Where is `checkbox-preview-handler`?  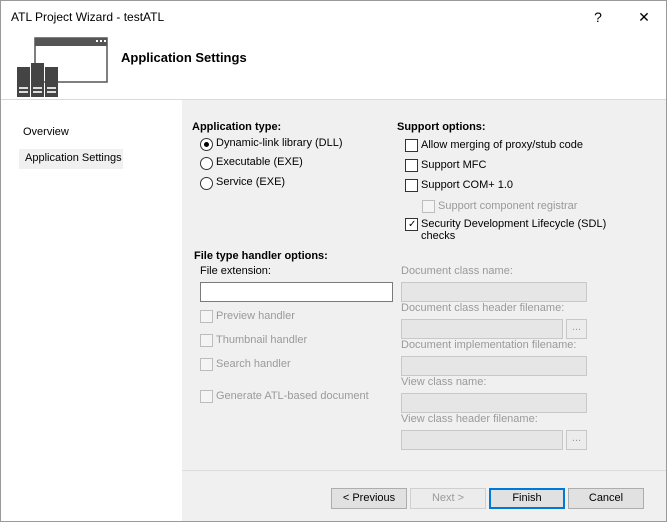
checkbox-preview-handler is located at coordinates (206, 316).